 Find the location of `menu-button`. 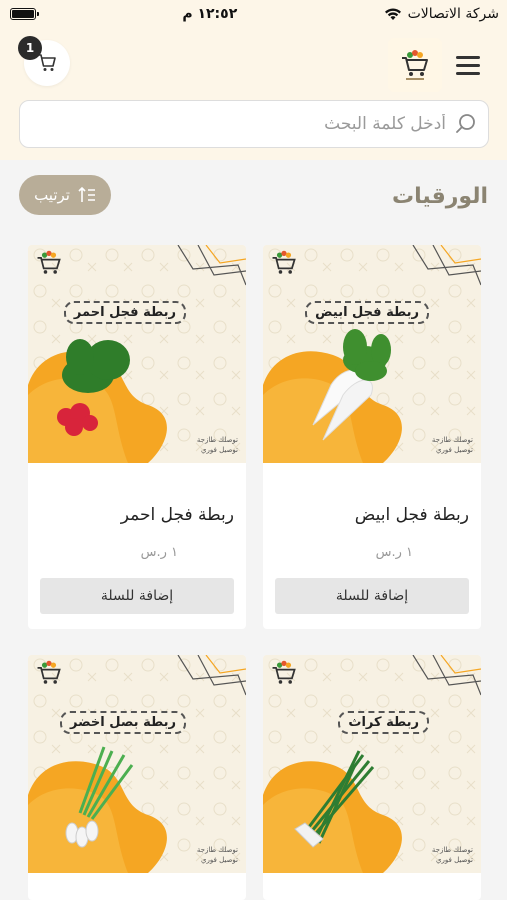

menu-button is located at coordinates (471, 65).